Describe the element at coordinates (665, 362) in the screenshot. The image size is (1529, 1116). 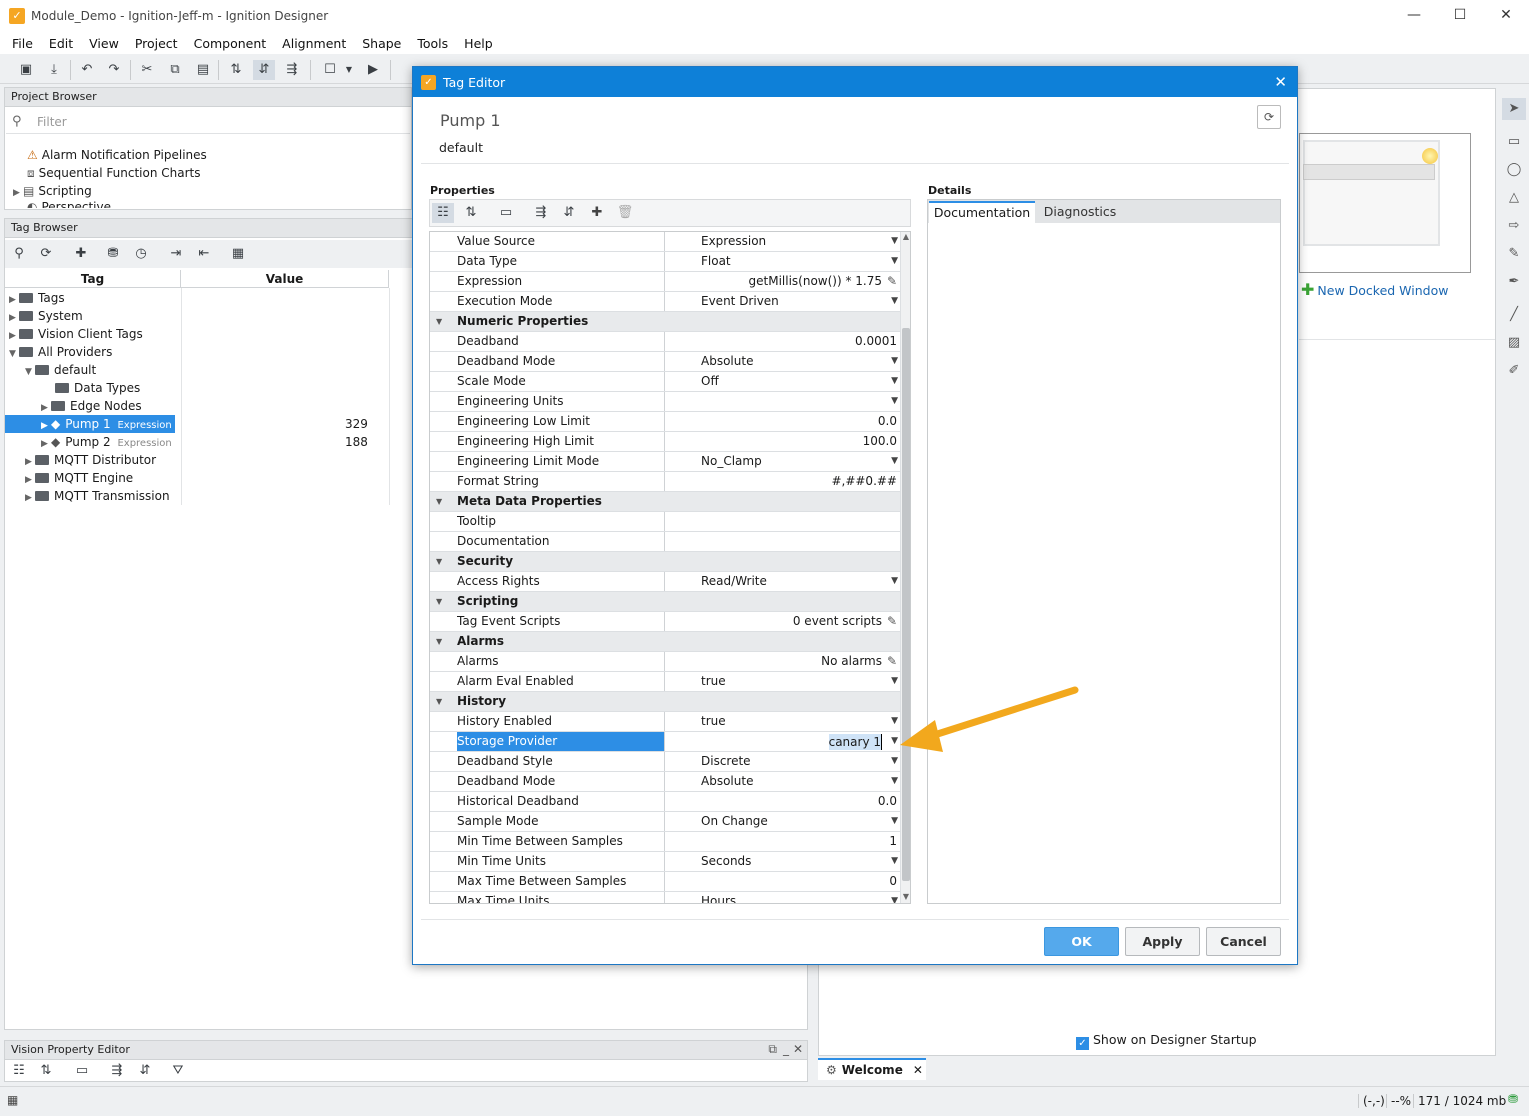
I see `property-row-deadband-mode: Deadband Mode Absolute ▼` at that location.